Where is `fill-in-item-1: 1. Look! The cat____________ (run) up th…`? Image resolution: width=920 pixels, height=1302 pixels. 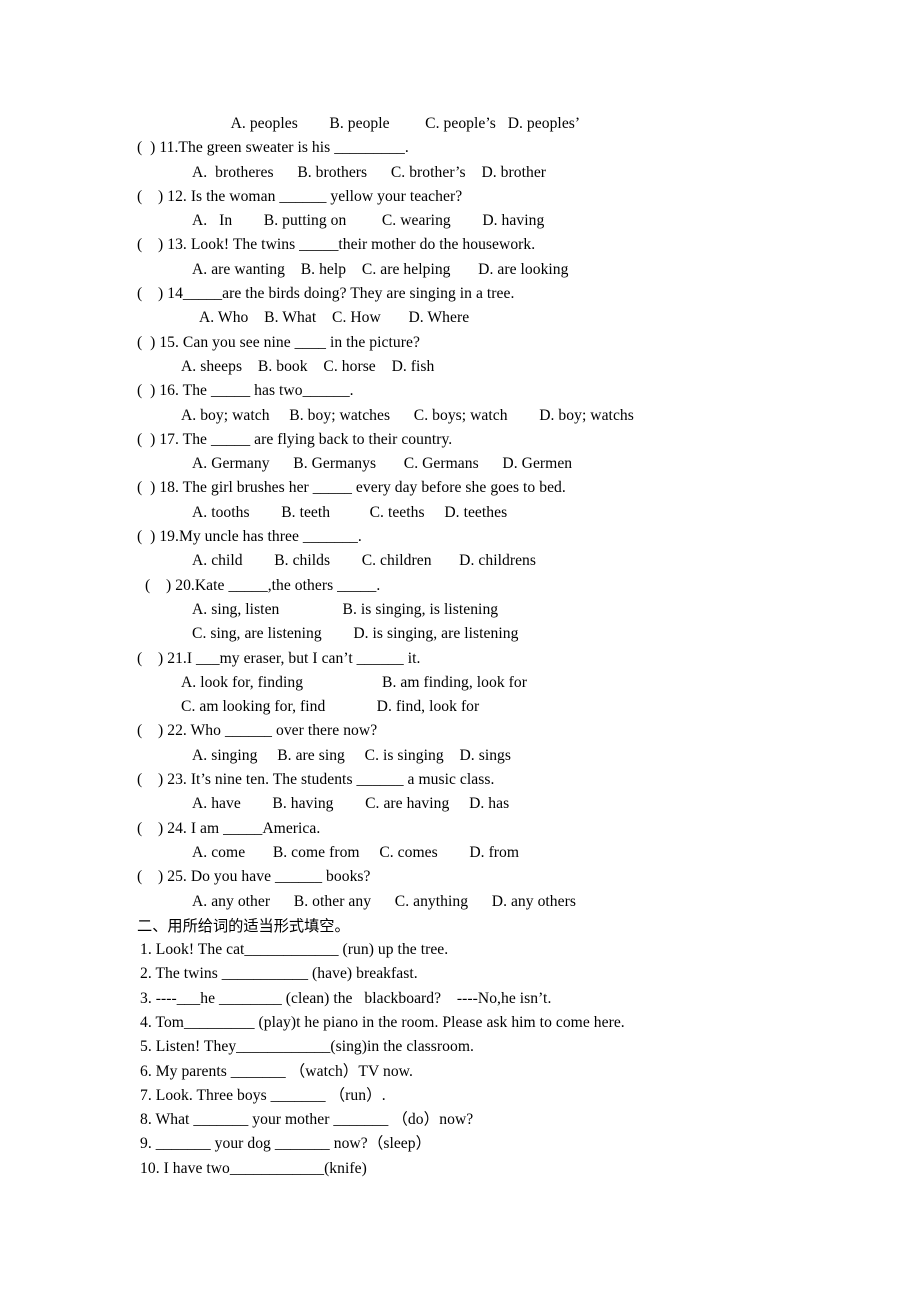
fill-in-item-1: 1. Look! The cat____________ (run) up th… is located at coordinates (294, 950).